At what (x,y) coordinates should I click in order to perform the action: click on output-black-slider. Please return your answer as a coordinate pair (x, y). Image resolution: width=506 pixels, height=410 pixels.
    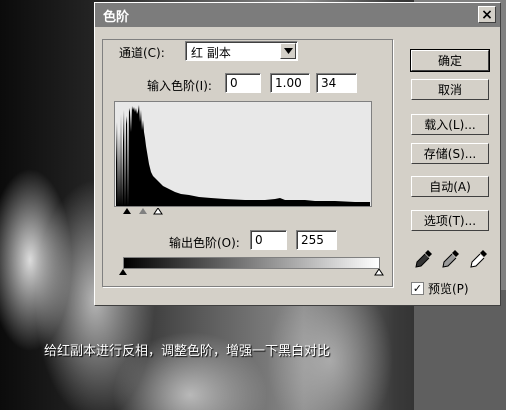
    Looking at the image, I should click on (123, 272).